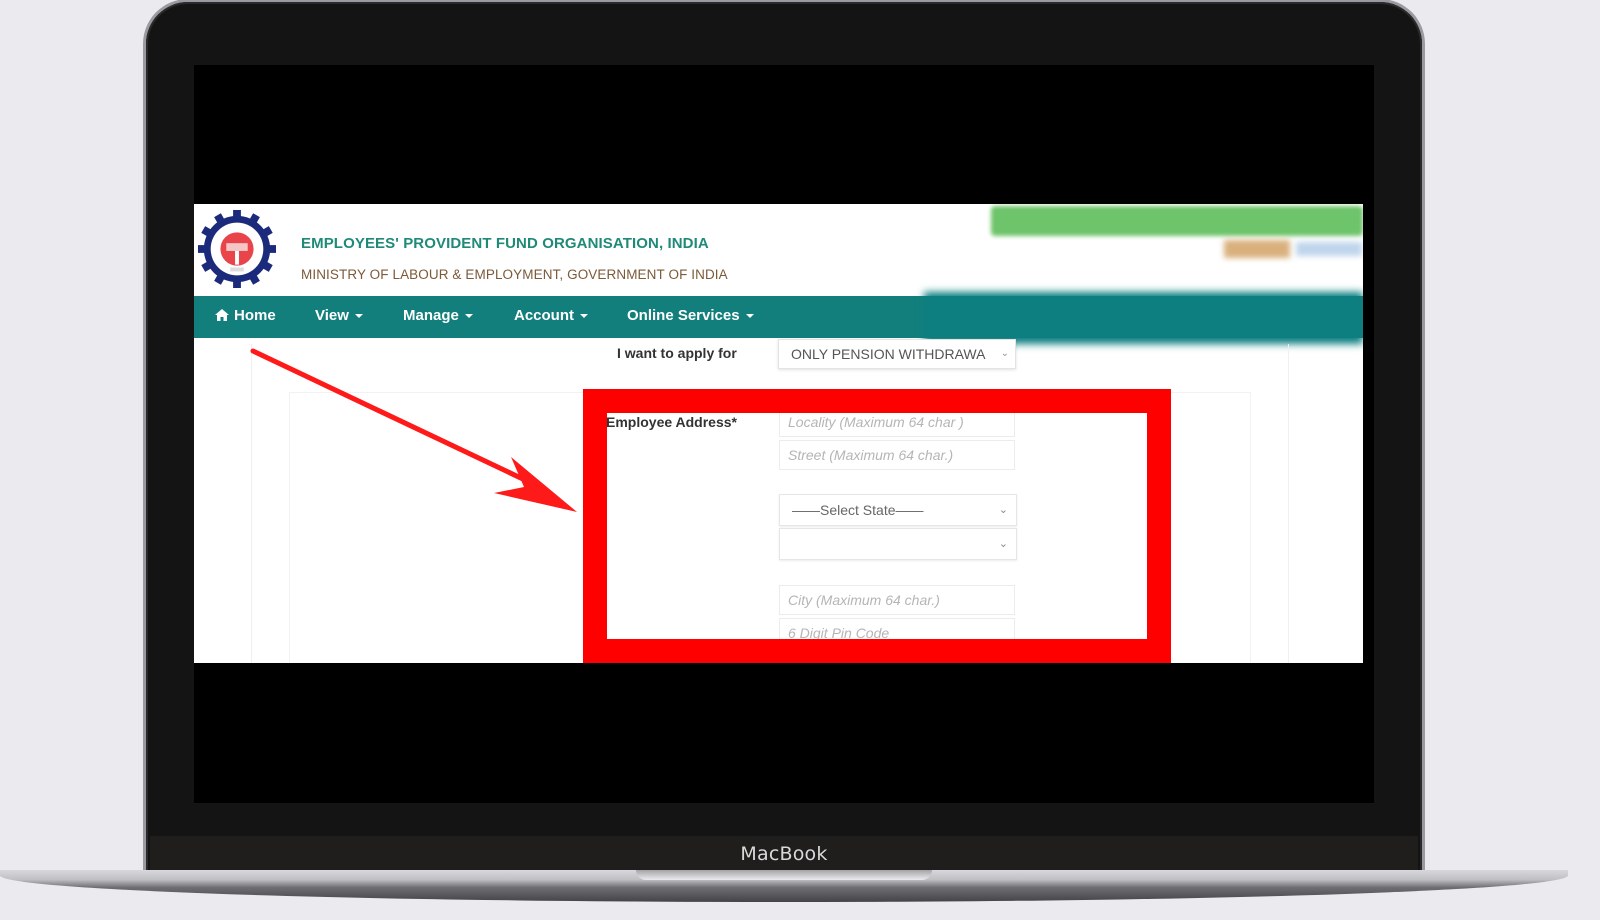 The width and height of the screenshot is (1600, 920). I want to click on blurred-nav-region, so click(1143, 318).